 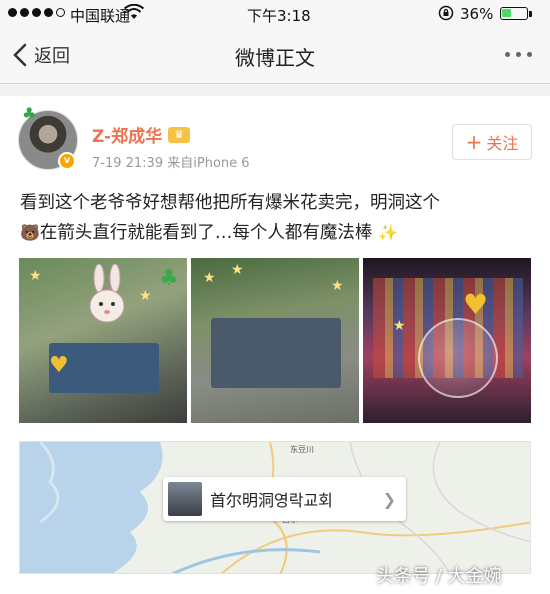 What do you see at coordinates (302, 449) in the screenshot?
I see `map-city-label: 东豆川` at bounding box center [302, 449].